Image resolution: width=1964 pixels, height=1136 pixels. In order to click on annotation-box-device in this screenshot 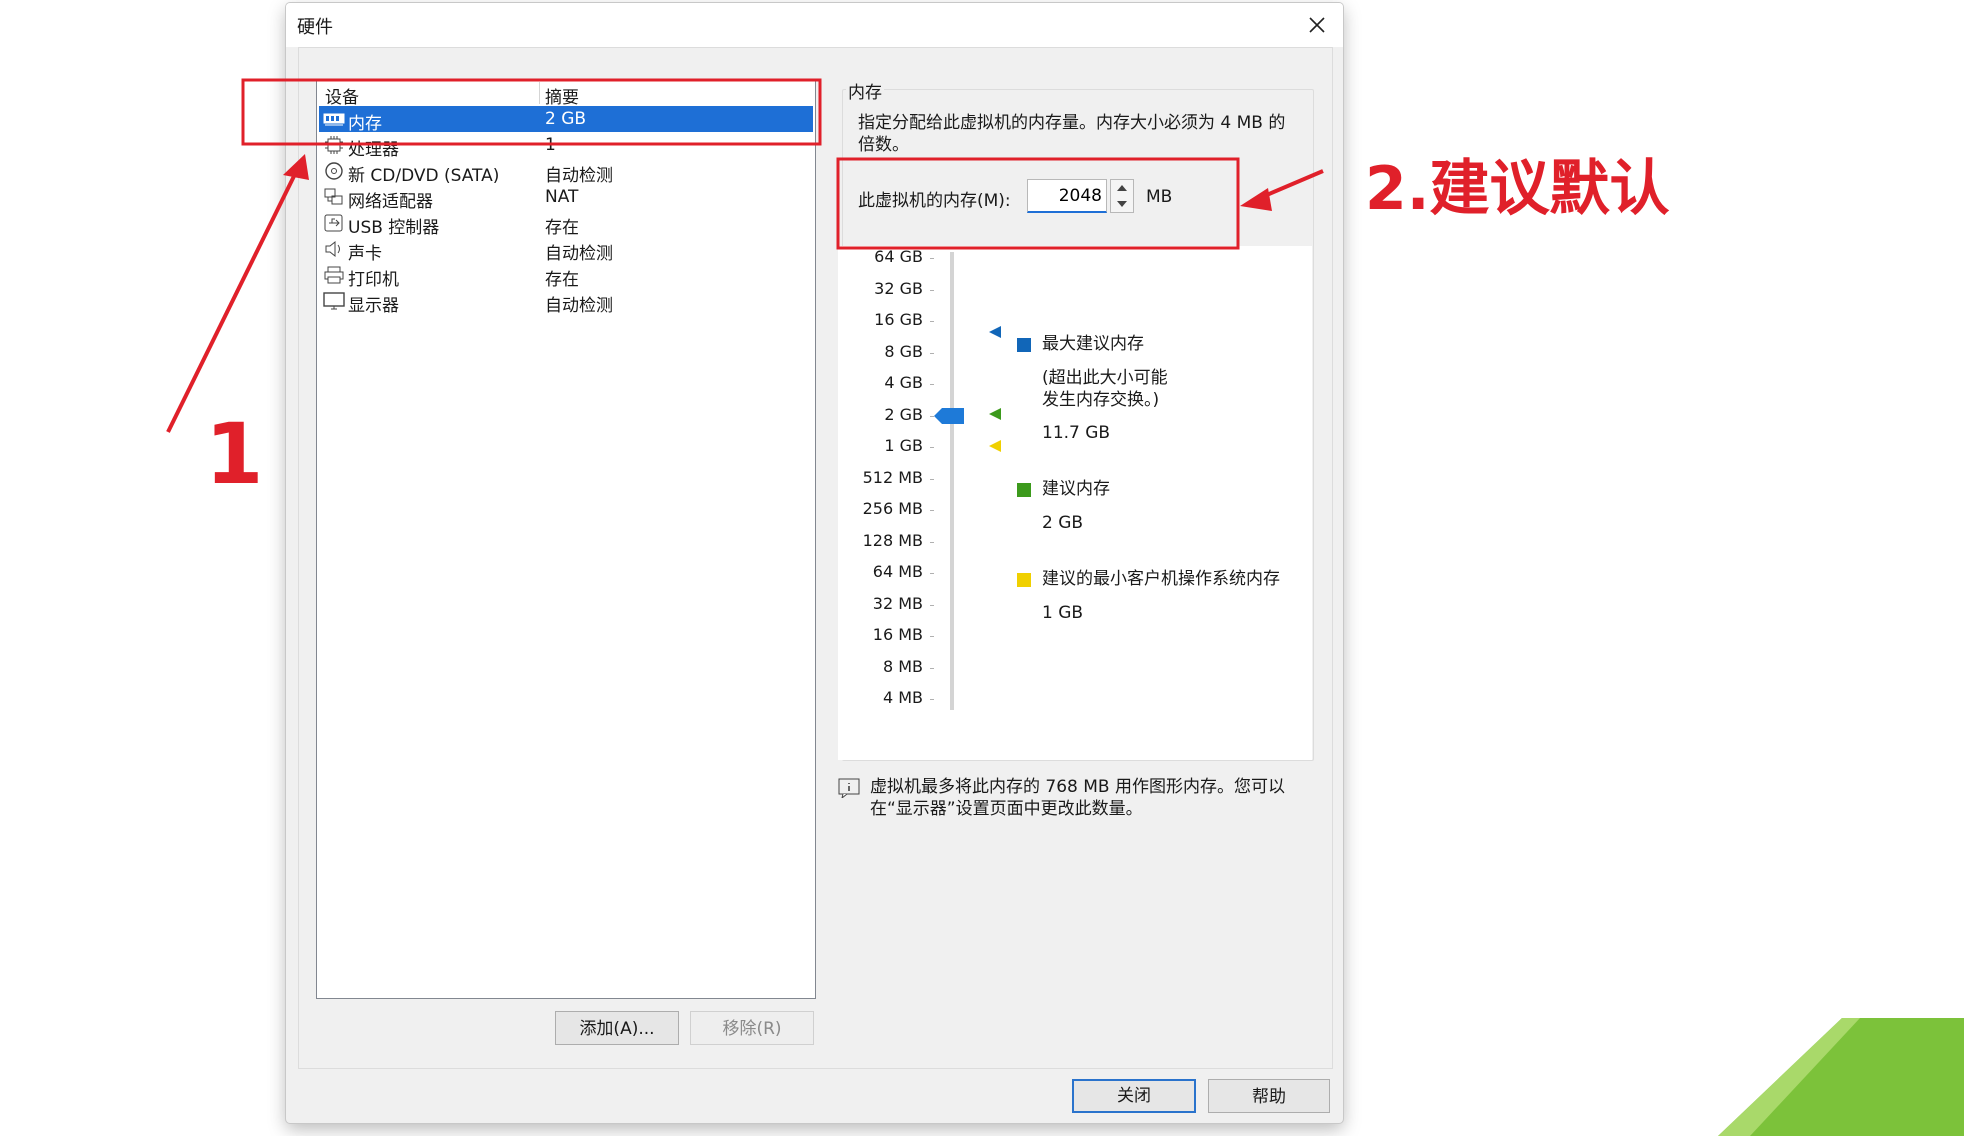, I will do `click(531, 112)`.